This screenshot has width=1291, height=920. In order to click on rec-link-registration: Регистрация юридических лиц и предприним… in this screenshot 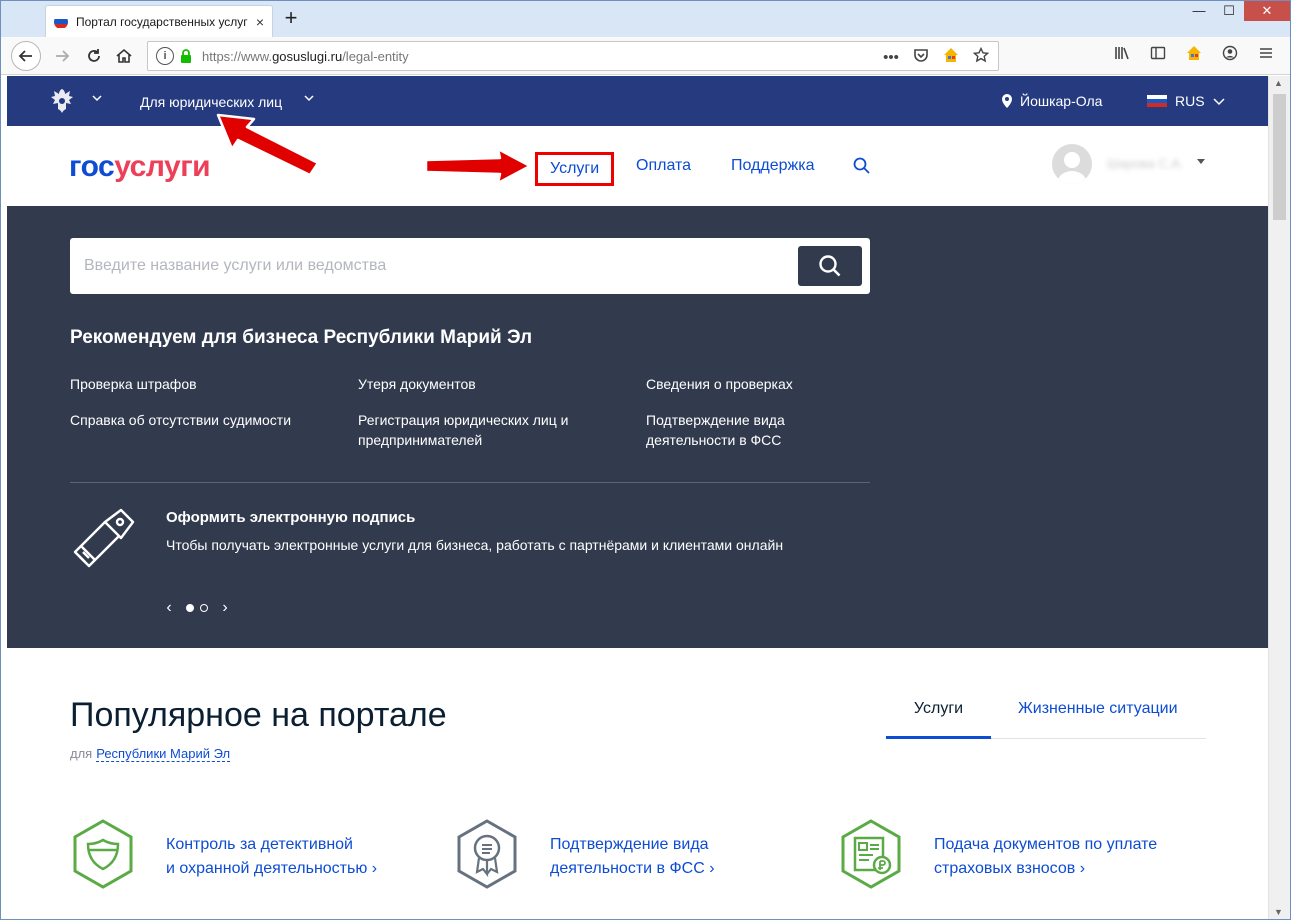, I will do `click(478, 430)`.